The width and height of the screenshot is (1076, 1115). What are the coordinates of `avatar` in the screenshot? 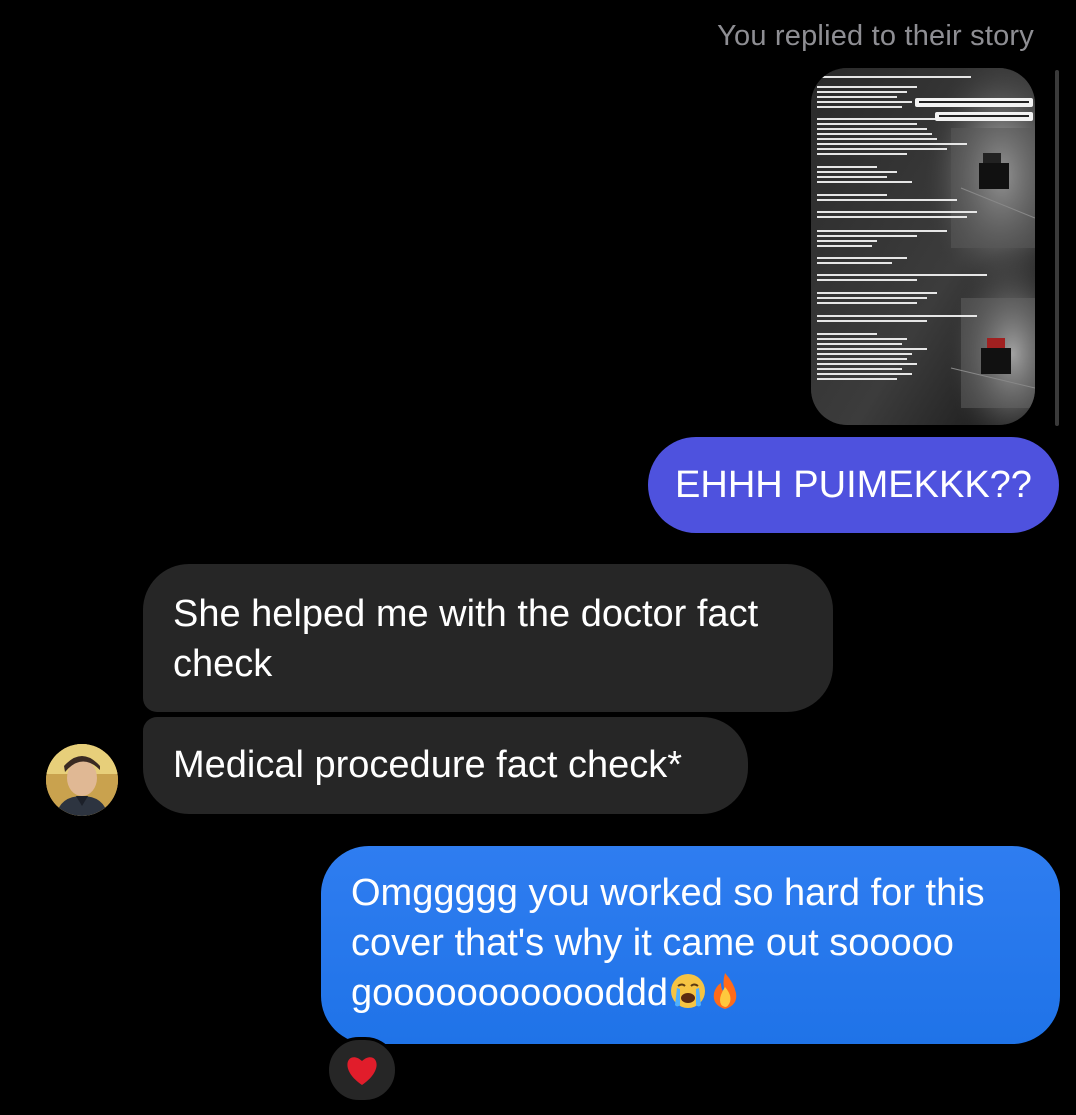 It's located at (82, 780).